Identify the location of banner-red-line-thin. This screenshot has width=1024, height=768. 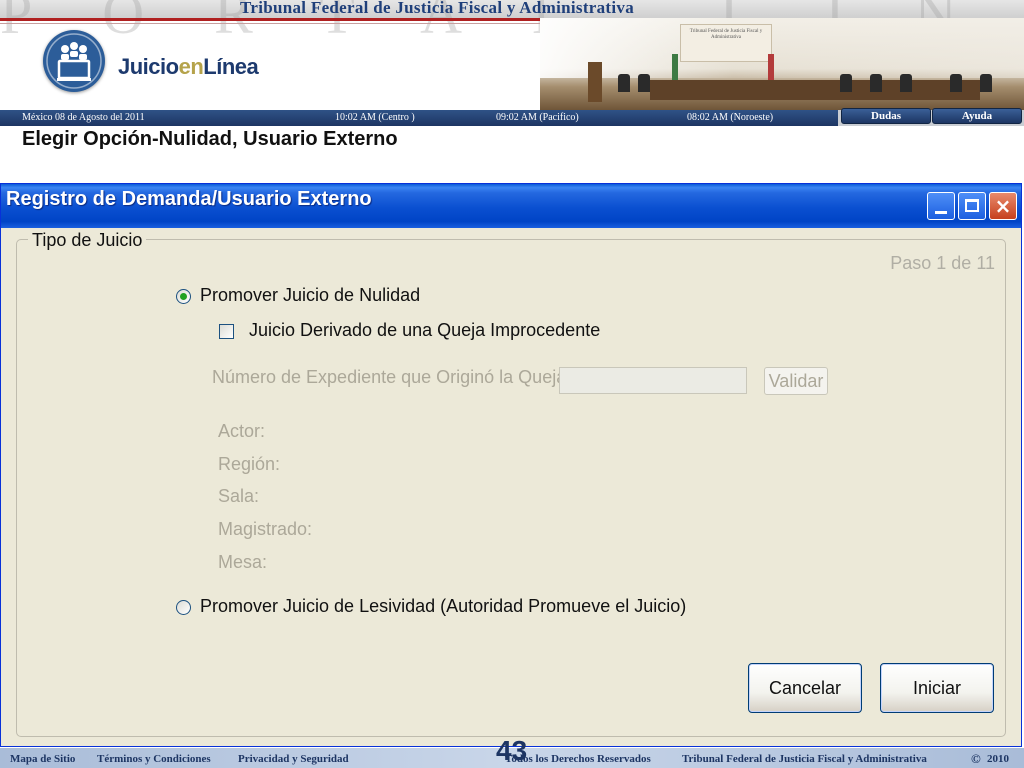
(270, 23).